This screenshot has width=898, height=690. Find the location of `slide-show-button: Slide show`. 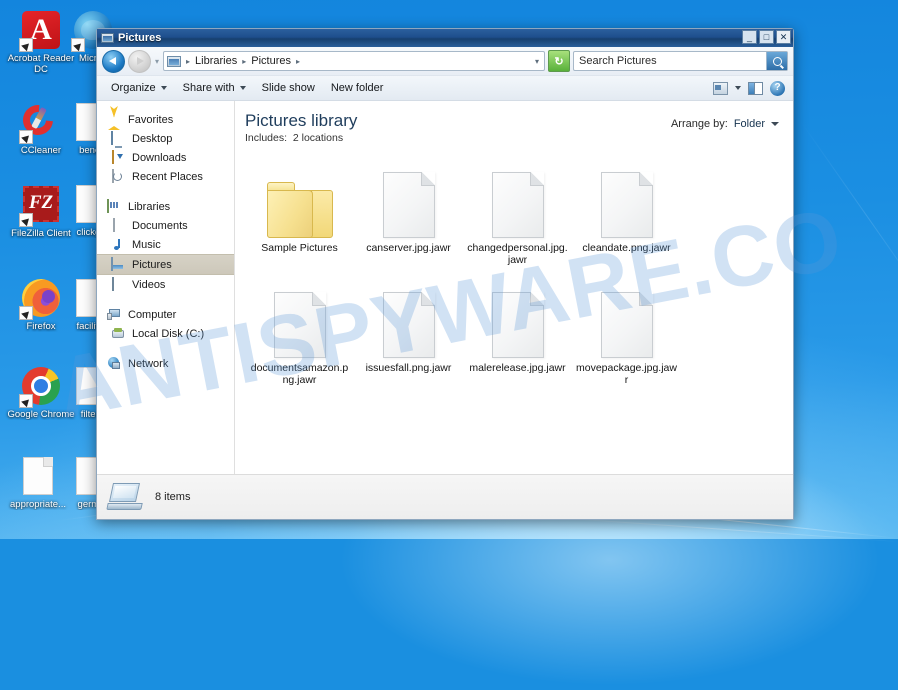

slide-show-button: Slide show is located at coordinates (288, 88).